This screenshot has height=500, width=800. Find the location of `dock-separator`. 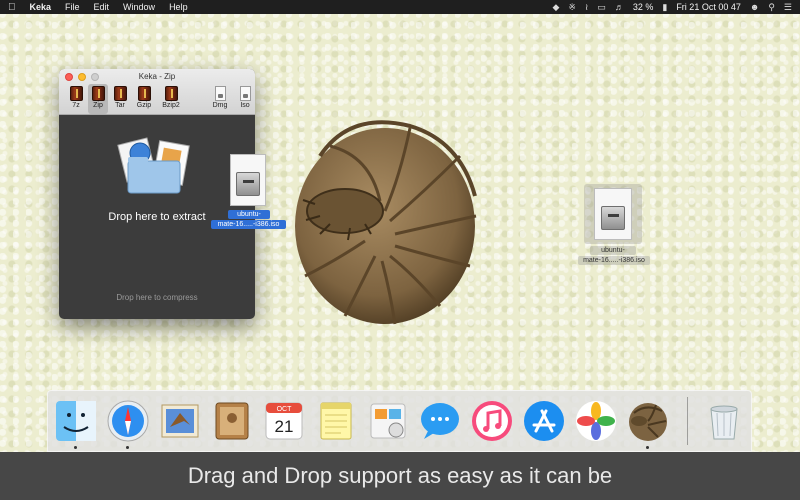

dock-separator is located at coordinates (687, 421).